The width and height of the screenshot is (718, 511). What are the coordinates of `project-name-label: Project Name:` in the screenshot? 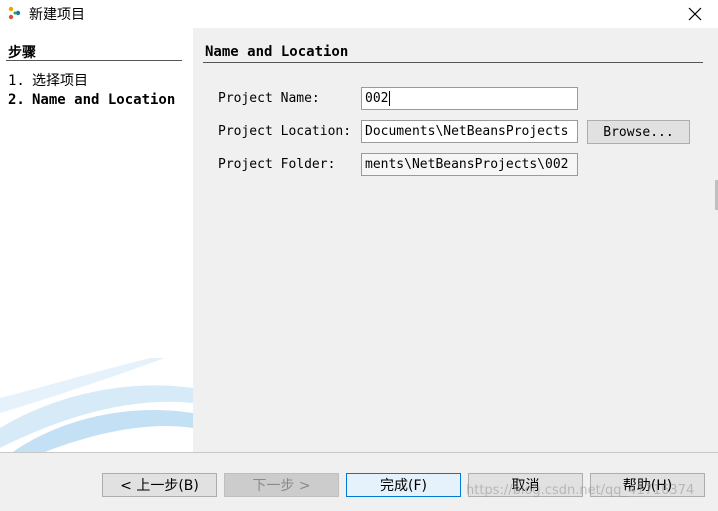 It's located at (269, 98).